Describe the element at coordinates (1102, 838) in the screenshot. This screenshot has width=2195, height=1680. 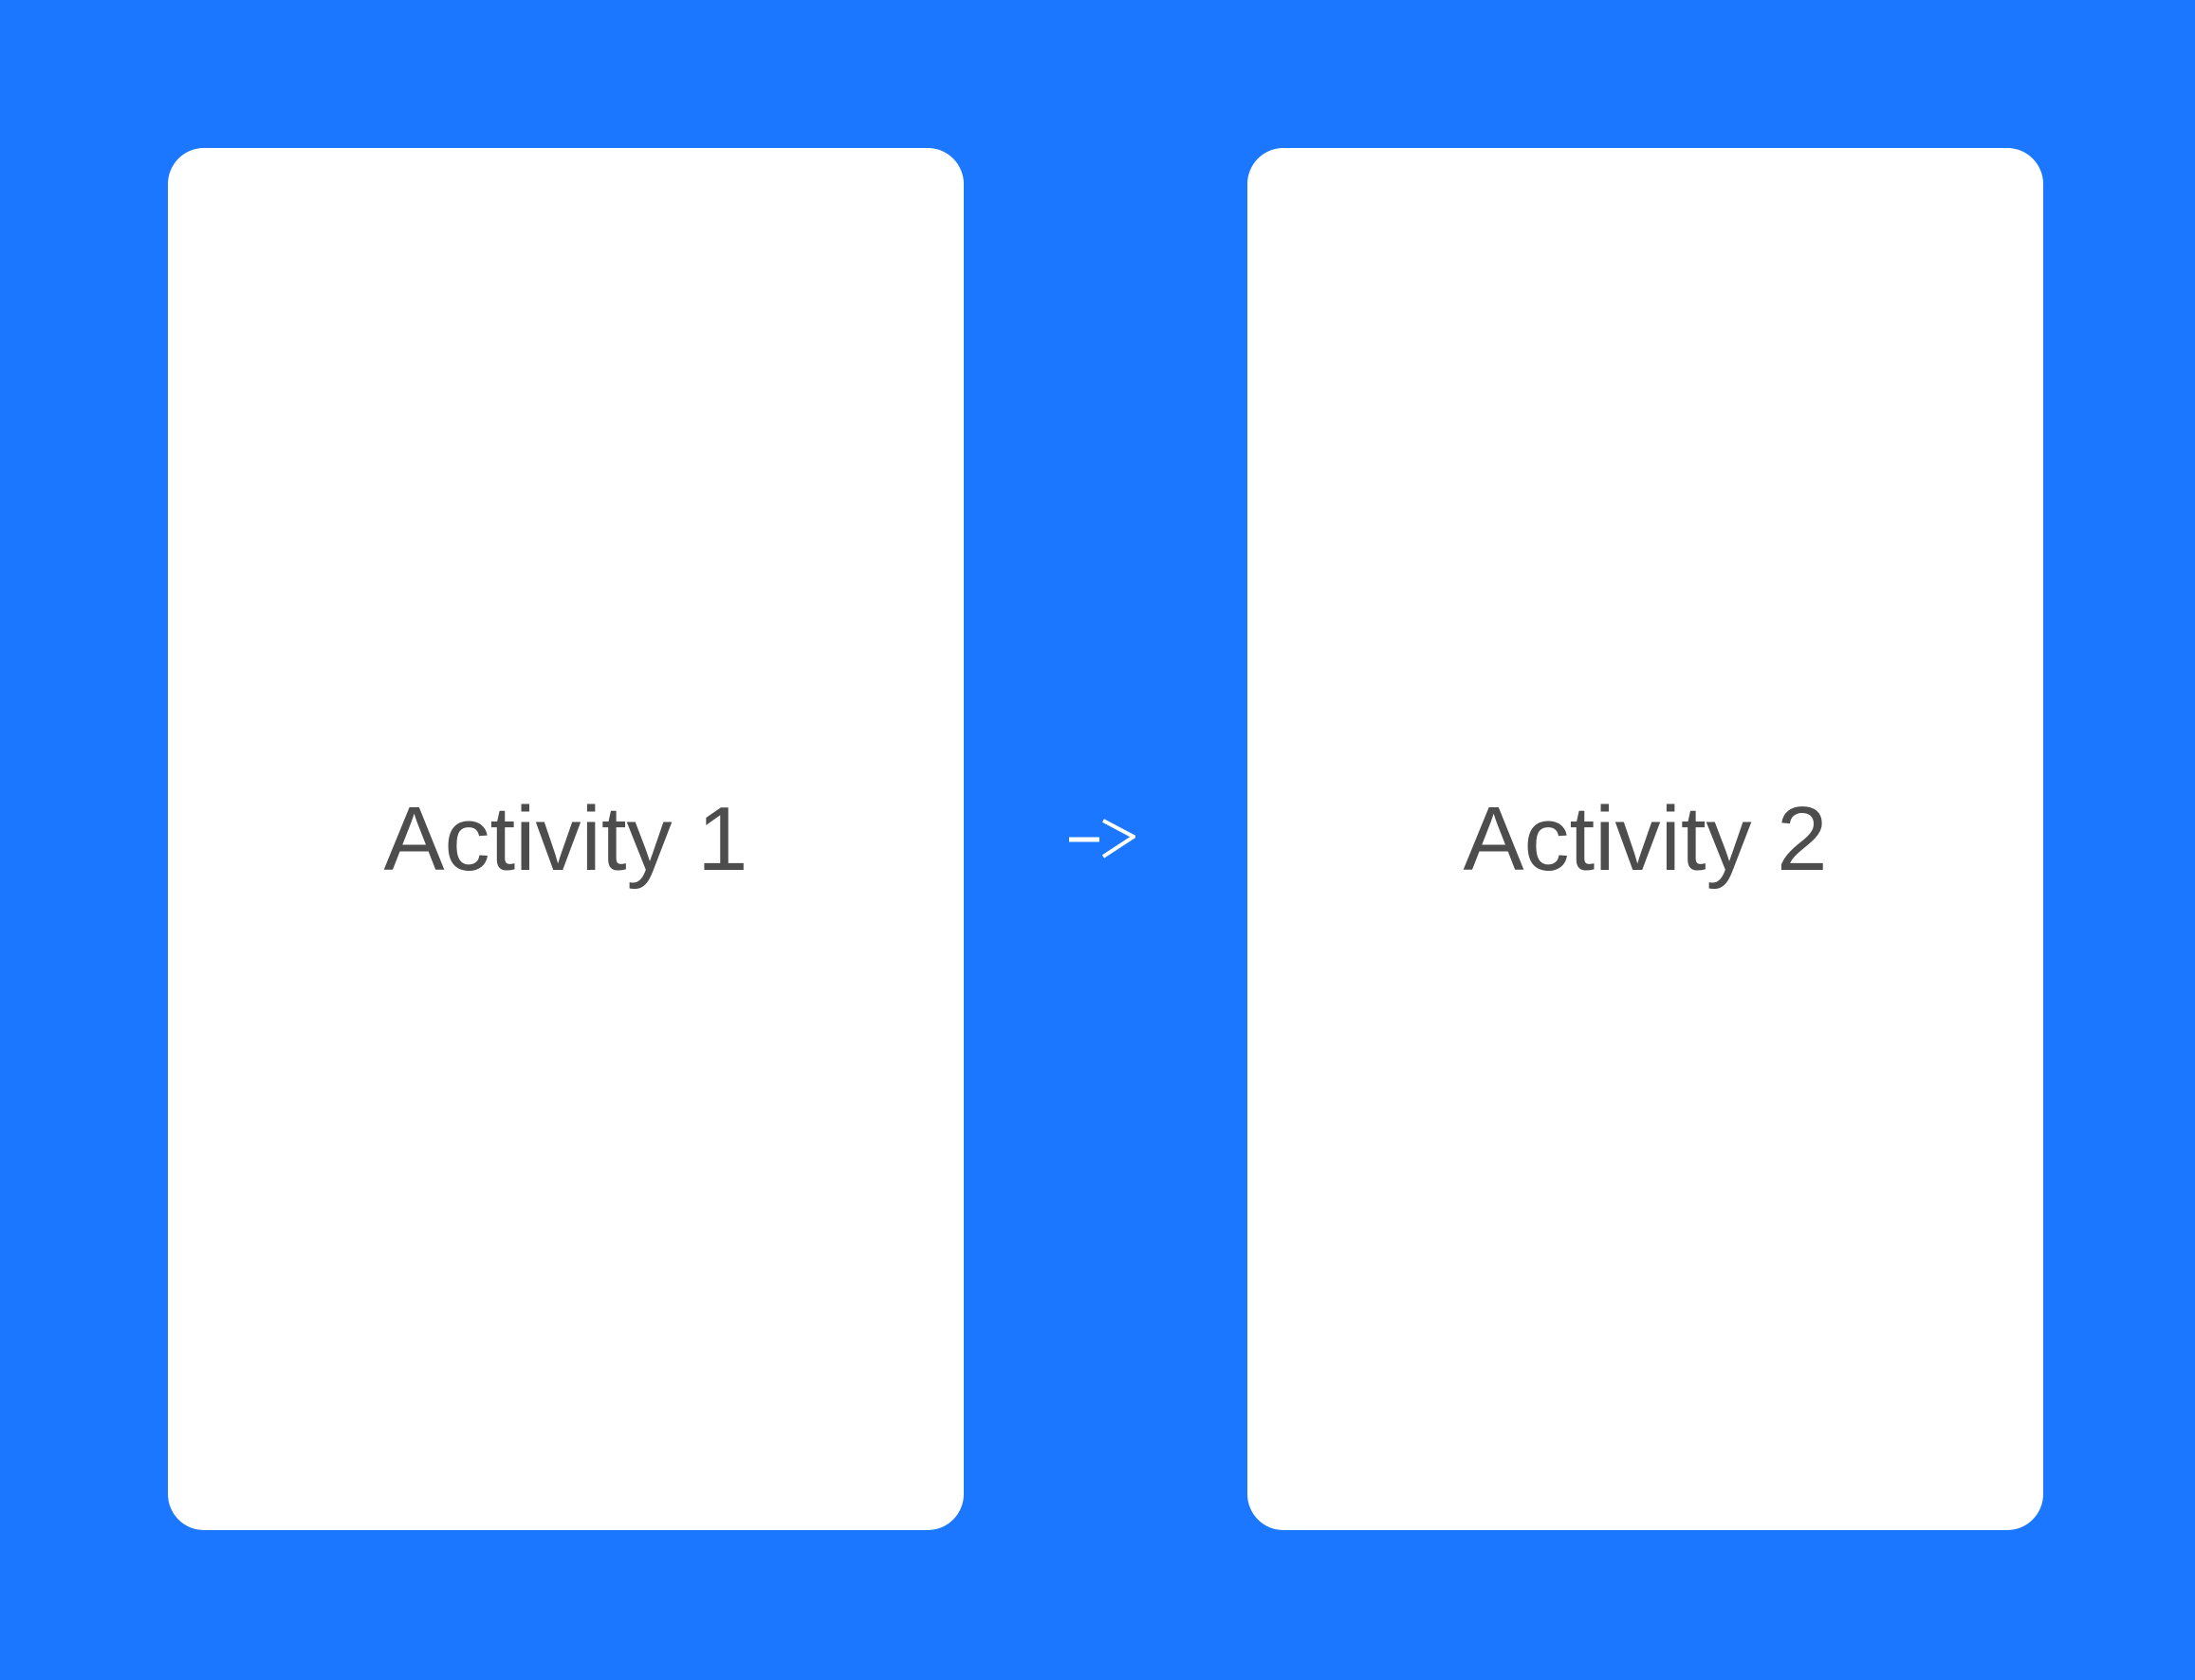
I see `arrow-right-icon` at that location.